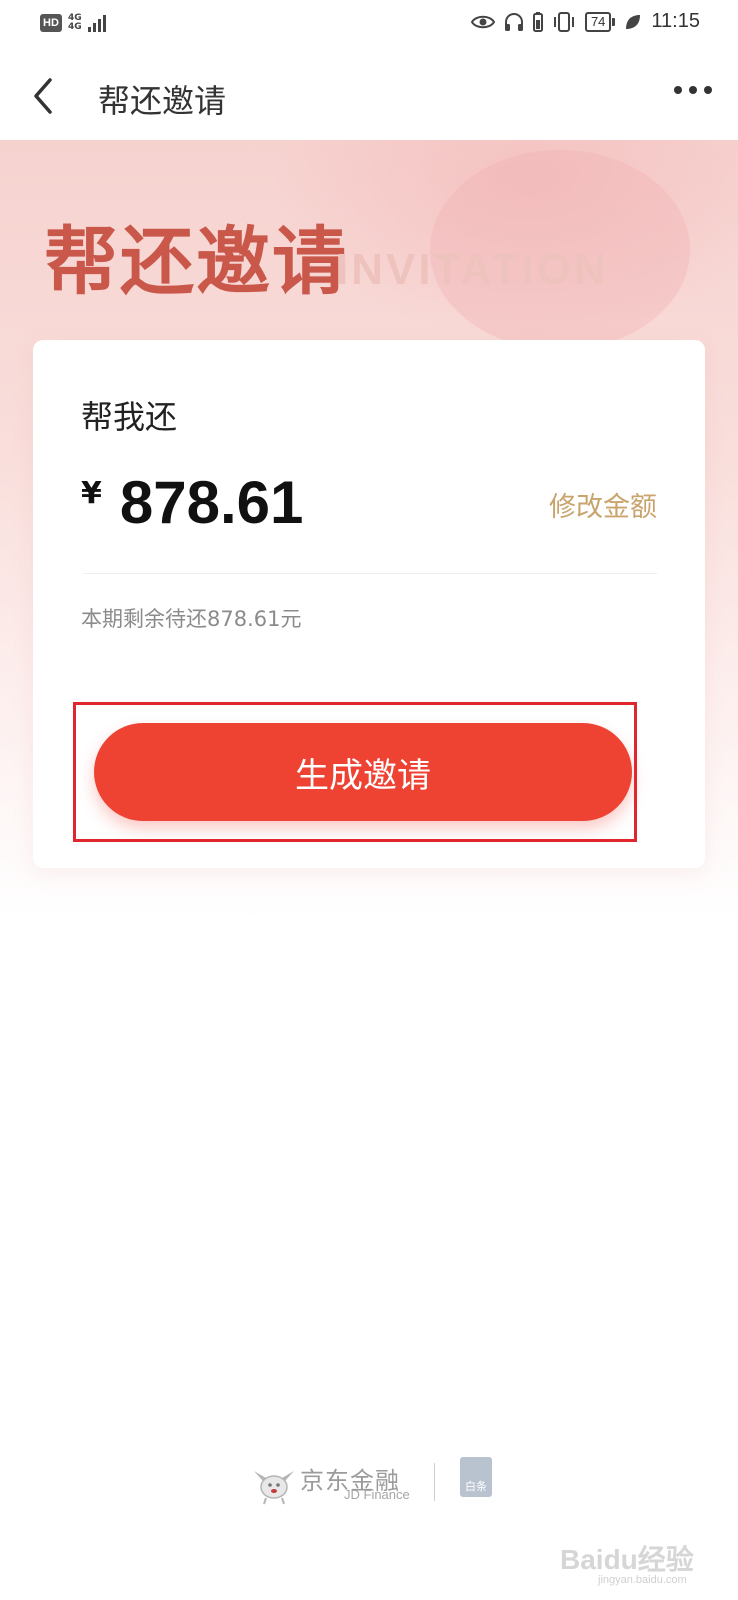  Describe the element at coordinates (196, 262) in the screenshot. I see `hero-title: 帮还邀请` at that location.